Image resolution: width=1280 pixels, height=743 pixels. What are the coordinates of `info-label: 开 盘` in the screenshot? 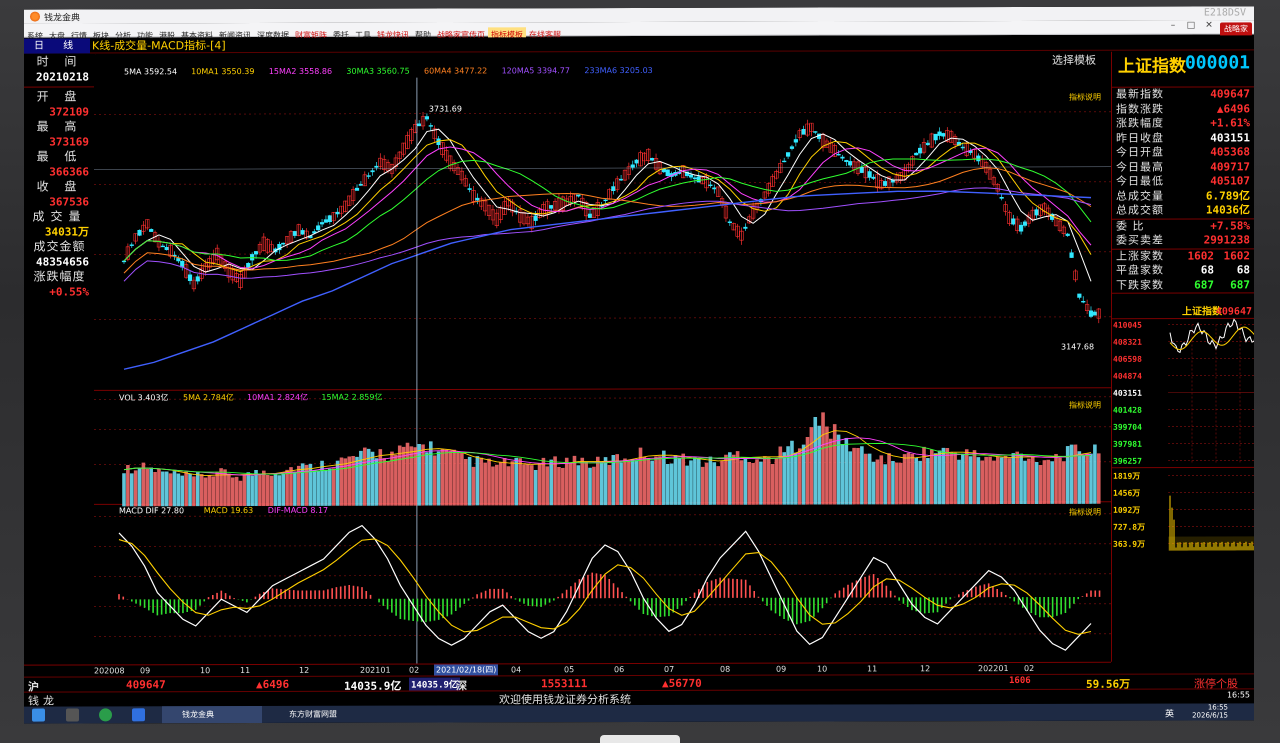 It's located at (59, 96).